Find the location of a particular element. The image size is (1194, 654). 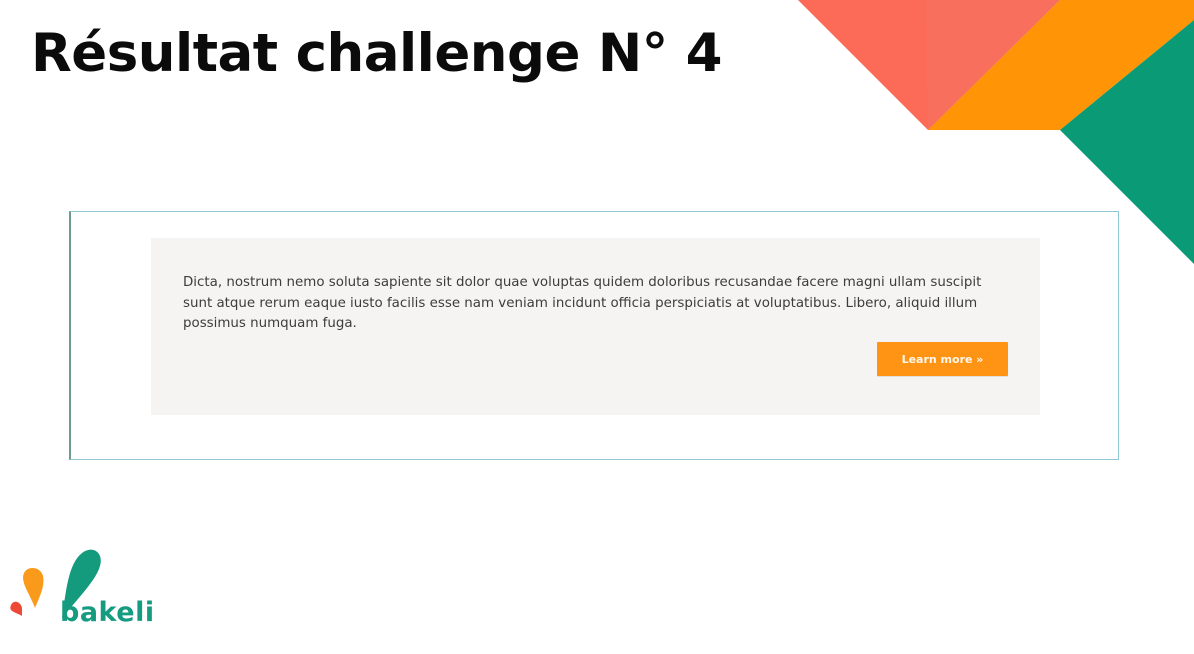

red-petal is located at coordinates (16, 608).